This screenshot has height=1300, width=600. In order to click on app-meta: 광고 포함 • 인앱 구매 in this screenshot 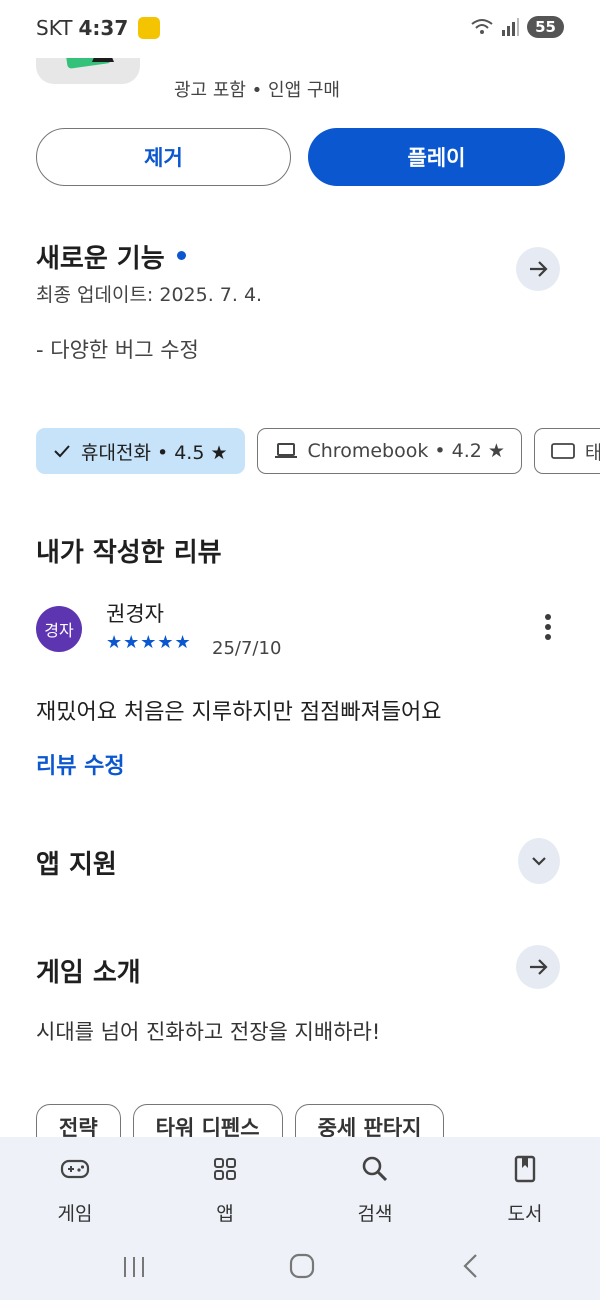, I will do `click(257, 90)`.